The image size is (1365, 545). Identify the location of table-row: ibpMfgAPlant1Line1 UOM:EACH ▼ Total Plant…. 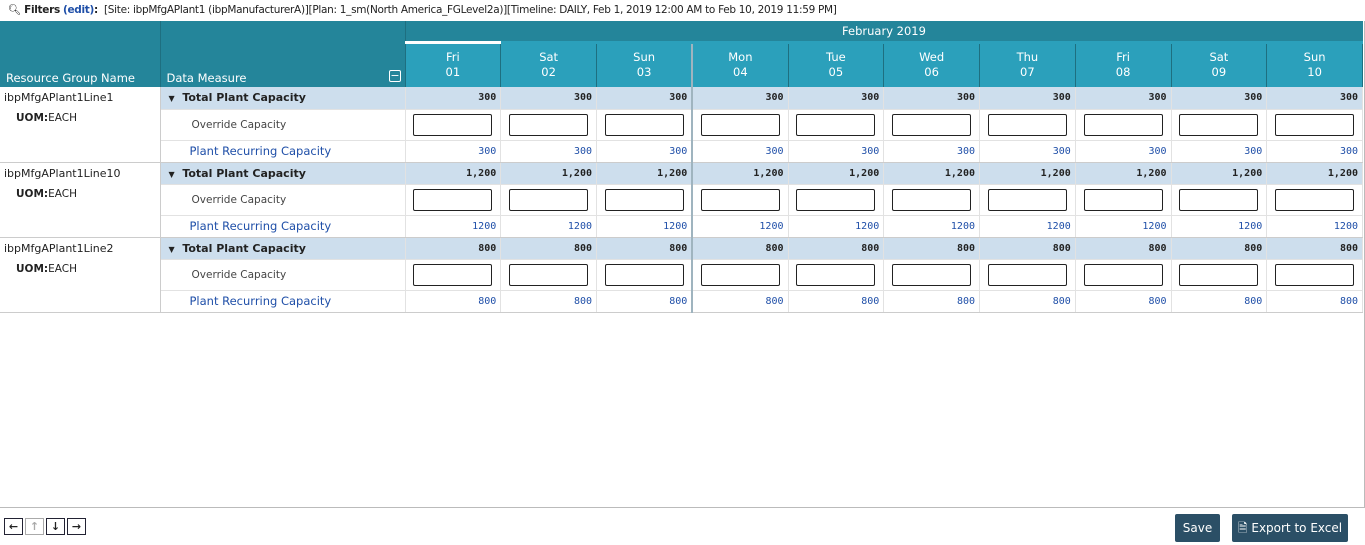
(681, 125).